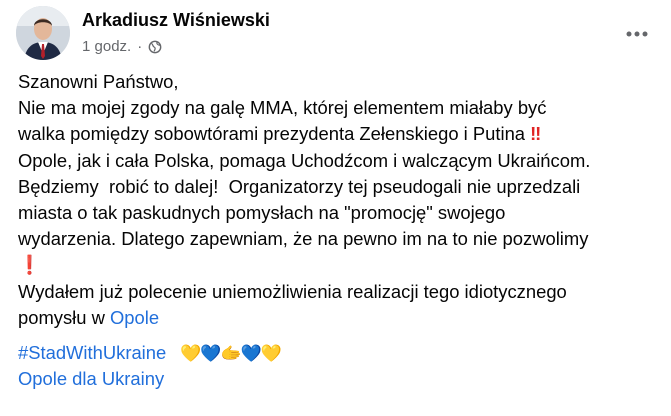 This screenshot has height=416, width=671. What do you see at coordinates (338, 379) in the screenshot?
I see `hashtag-line-2: Opole dla Ukrainy` at bounding box center [338, 379].